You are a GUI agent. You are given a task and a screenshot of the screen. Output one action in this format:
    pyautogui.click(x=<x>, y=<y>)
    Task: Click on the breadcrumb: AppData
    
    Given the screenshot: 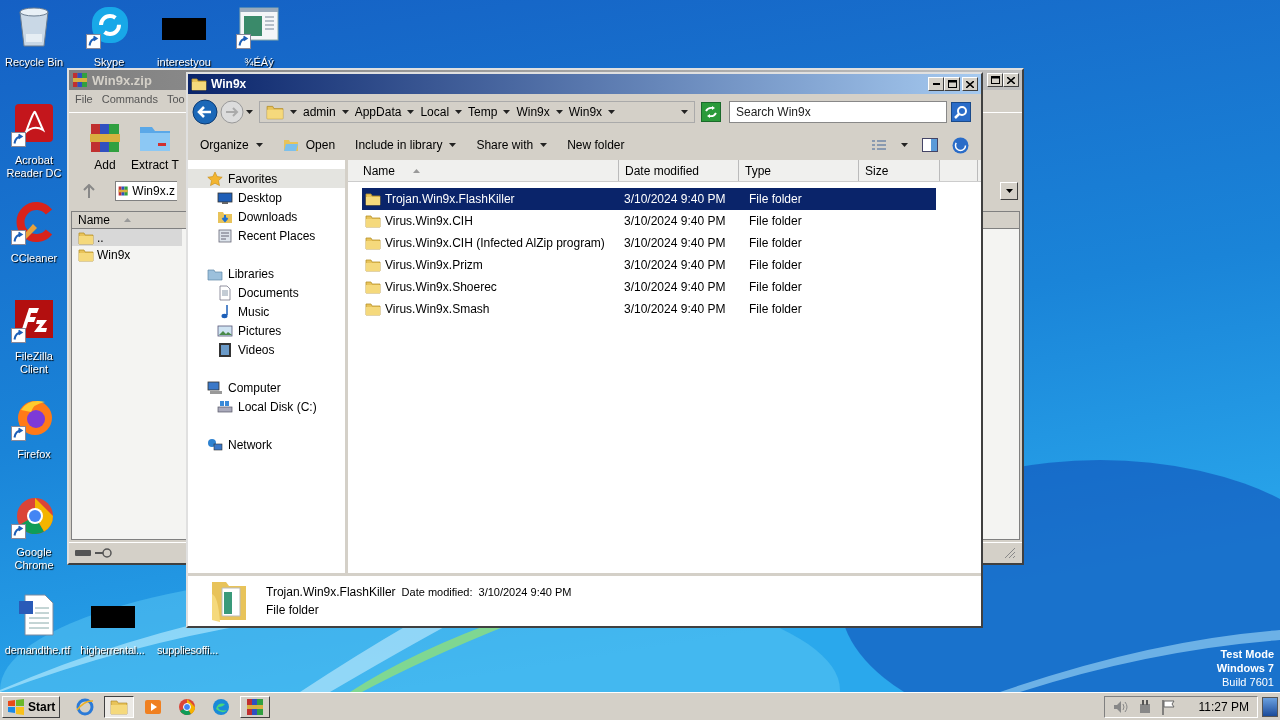 What is the action you would take?
    pyautogui.click(x=378, y=112)
    